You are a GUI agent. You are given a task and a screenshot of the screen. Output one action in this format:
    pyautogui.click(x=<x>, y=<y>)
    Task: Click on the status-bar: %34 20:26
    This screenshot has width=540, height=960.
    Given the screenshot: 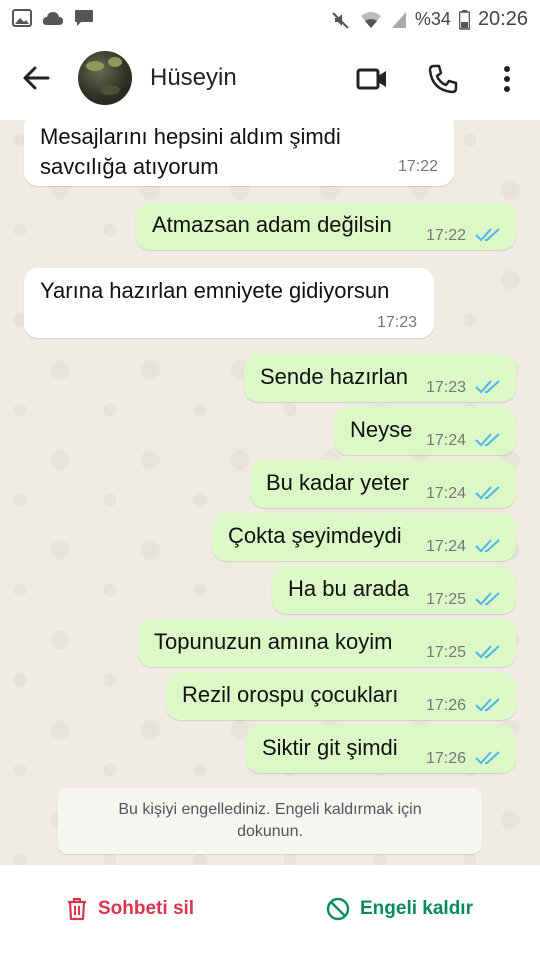 What is the action you would take?
    pyautogui.click(x=270, y=19)
    